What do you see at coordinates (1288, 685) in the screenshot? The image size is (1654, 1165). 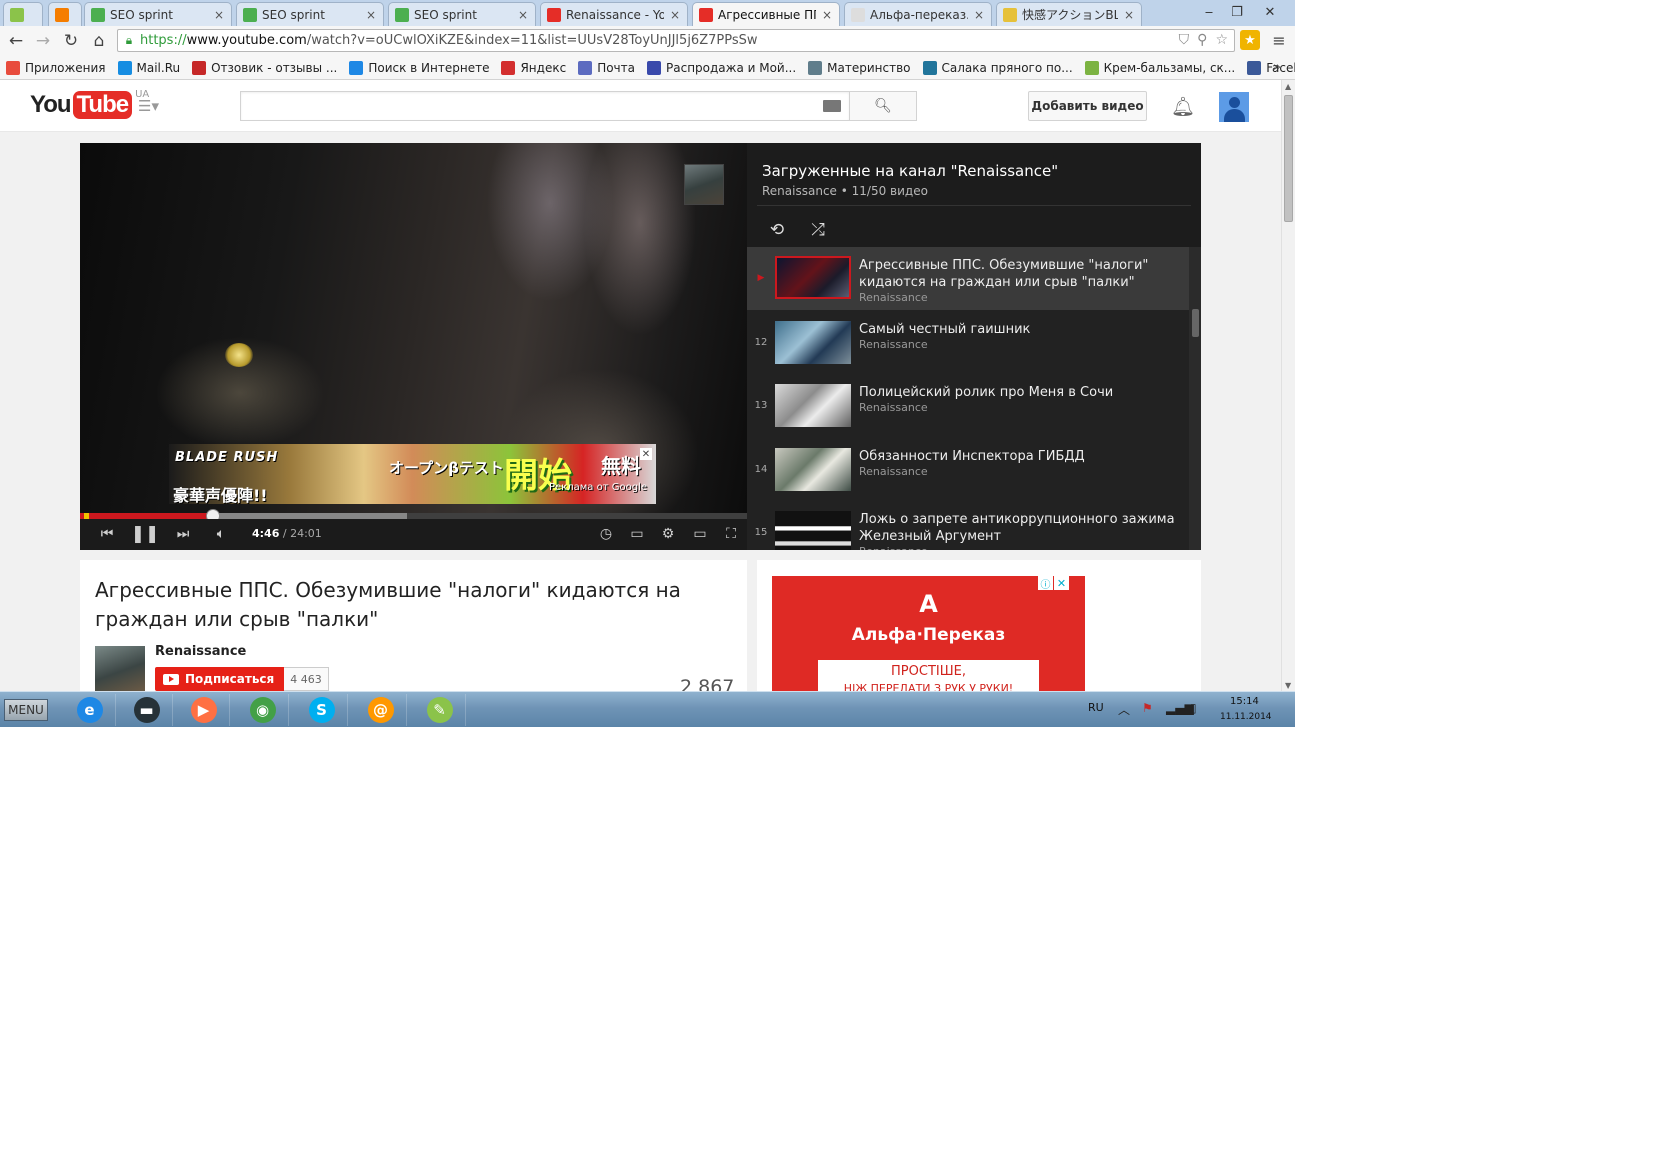 I see `scroll-down-icon: ▼` at bounding box center [1288, 685].